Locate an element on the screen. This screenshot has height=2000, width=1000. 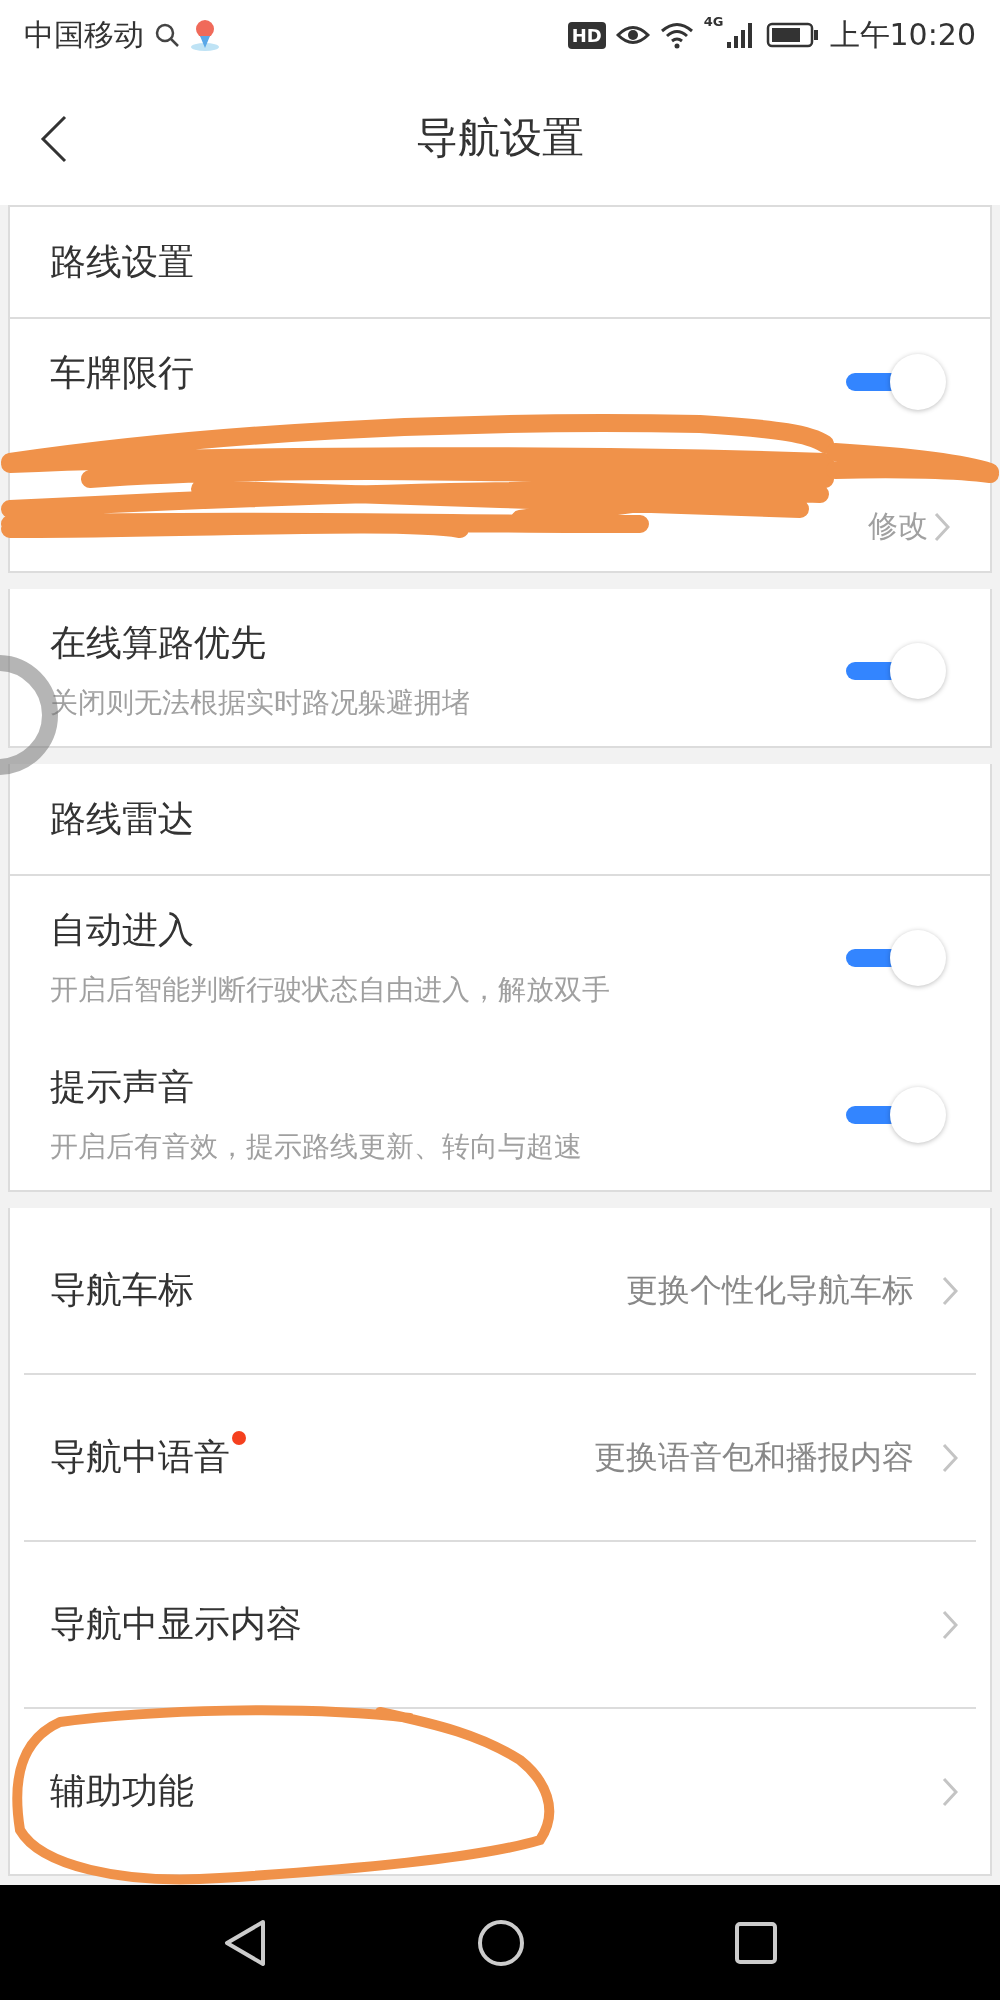
setting-value: 更换语音包和播报内容 is located at coordinates (754, 1457).